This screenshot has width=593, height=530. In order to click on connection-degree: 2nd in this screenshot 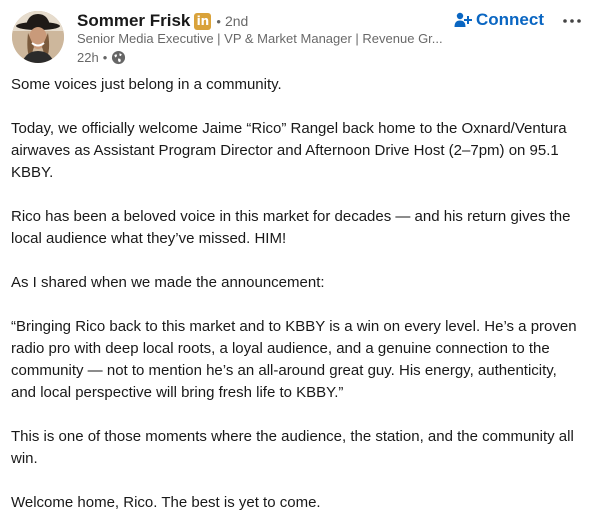, I will do `click(236, 21)`.